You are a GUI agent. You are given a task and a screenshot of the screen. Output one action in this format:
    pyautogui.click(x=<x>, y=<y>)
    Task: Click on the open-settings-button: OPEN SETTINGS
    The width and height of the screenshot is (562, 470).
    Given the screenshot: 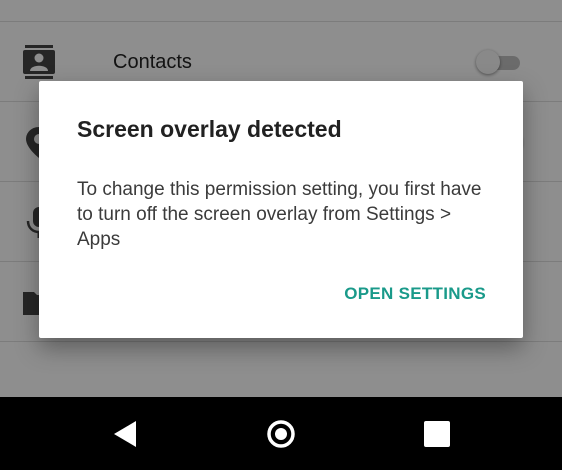 What is the action you would take?
    pyautogui.click(x=415, y=294)
    